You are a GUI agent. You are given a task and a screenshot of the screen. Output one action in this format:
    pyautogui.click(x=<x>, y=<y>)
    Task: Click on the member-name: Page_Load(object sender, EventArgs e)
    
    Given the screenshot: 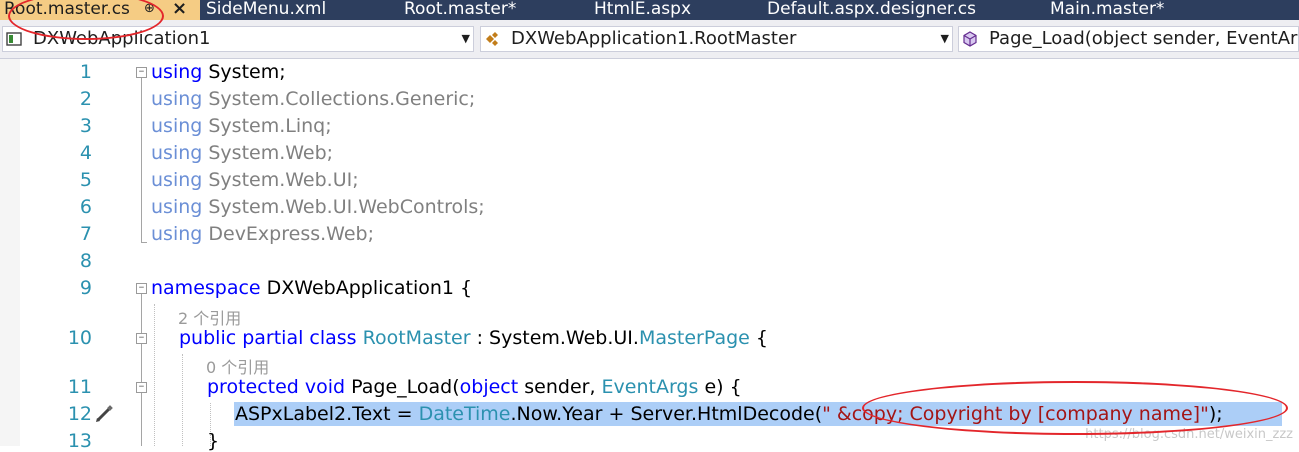 What is the action you would take?
    pyautogui.click(x=1143, y=38)
    